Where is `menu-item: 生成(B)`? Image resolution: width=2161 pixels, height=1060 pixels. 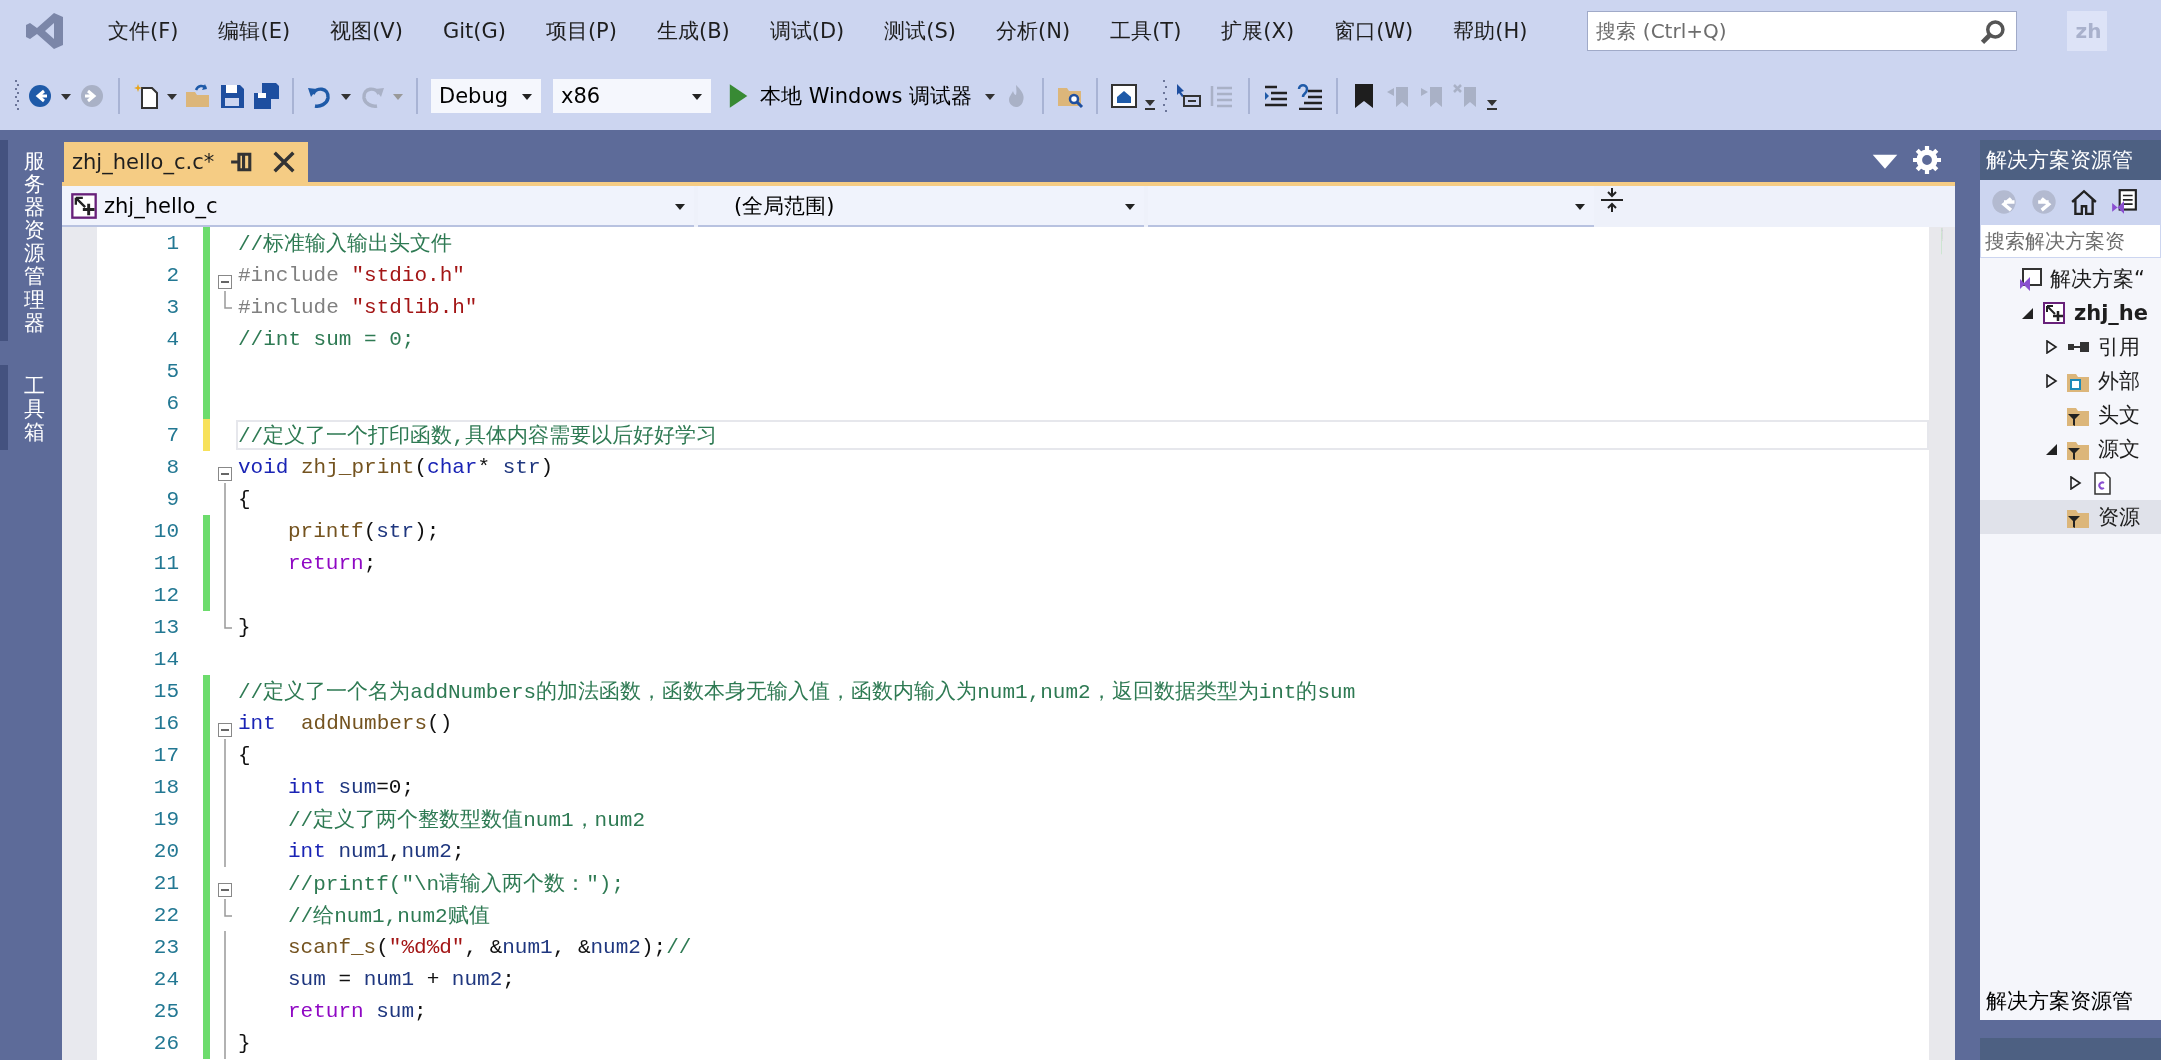 menu-item: 生成(B) is located at coordinates (693, 31).